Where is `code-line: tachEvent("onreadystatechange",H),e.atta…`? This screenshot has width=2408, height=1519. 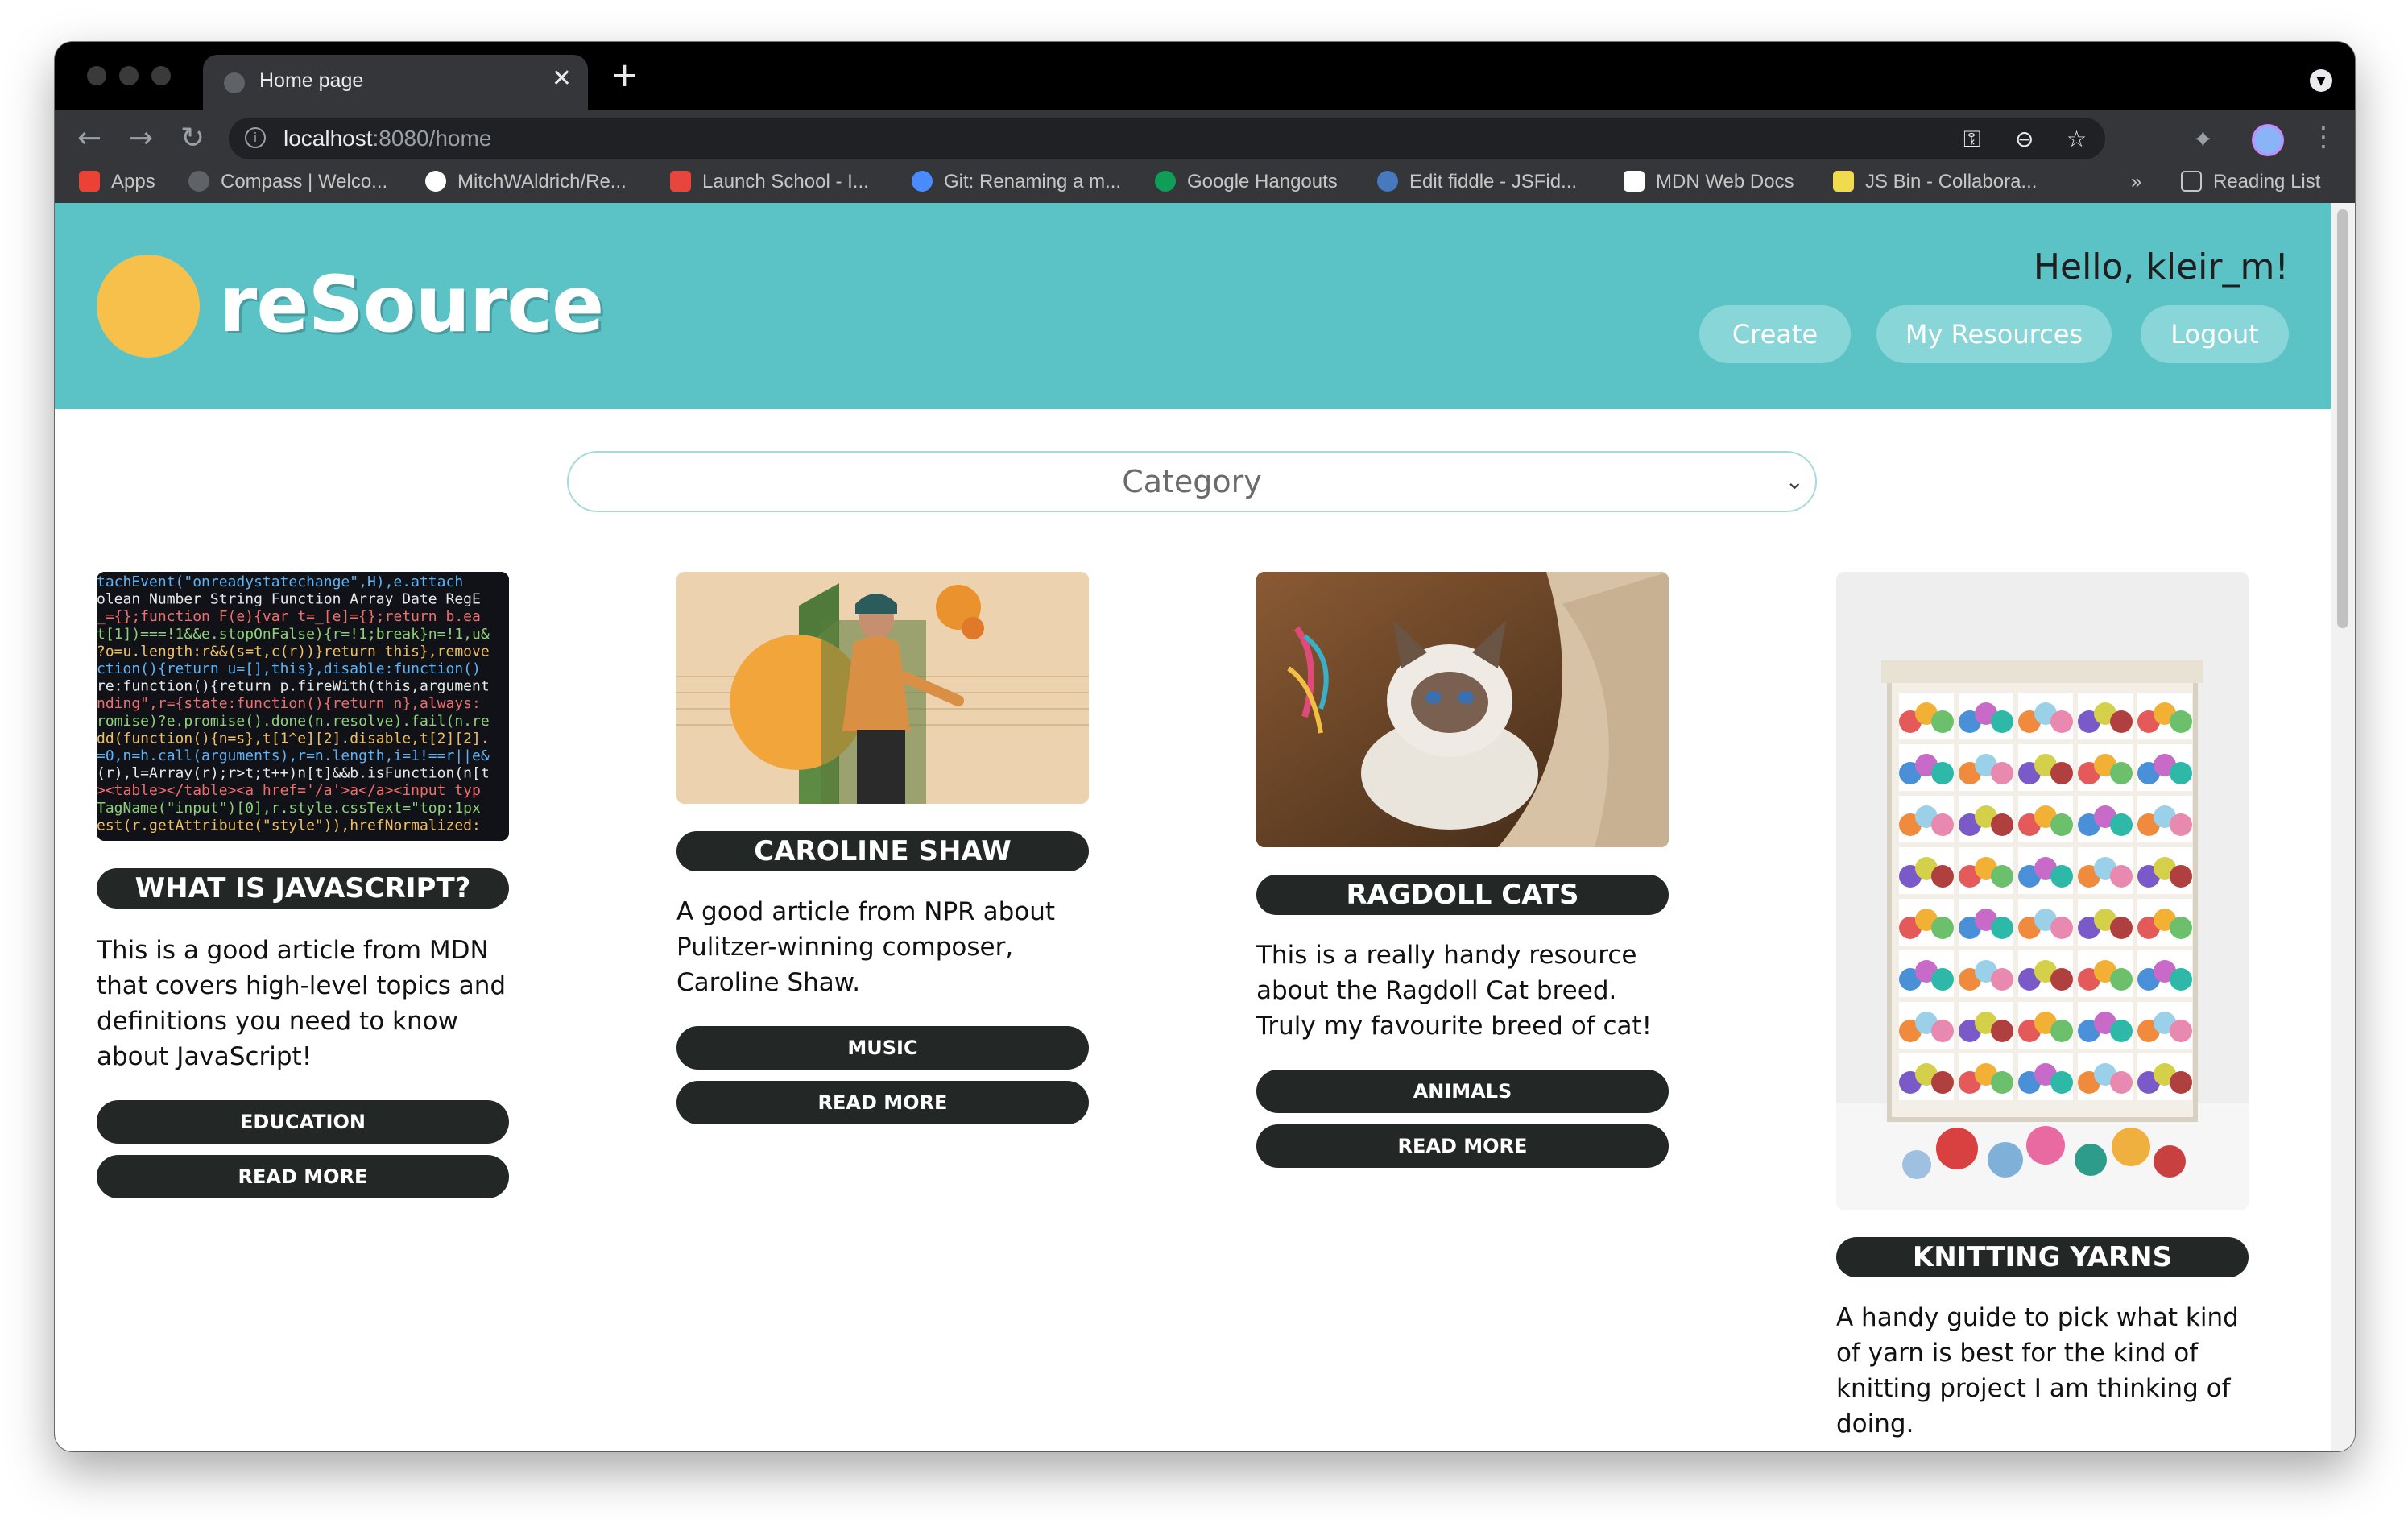 code-line: tachEvent("onreadystatechange",H),e.atta… is located at coordinates (280, 581).